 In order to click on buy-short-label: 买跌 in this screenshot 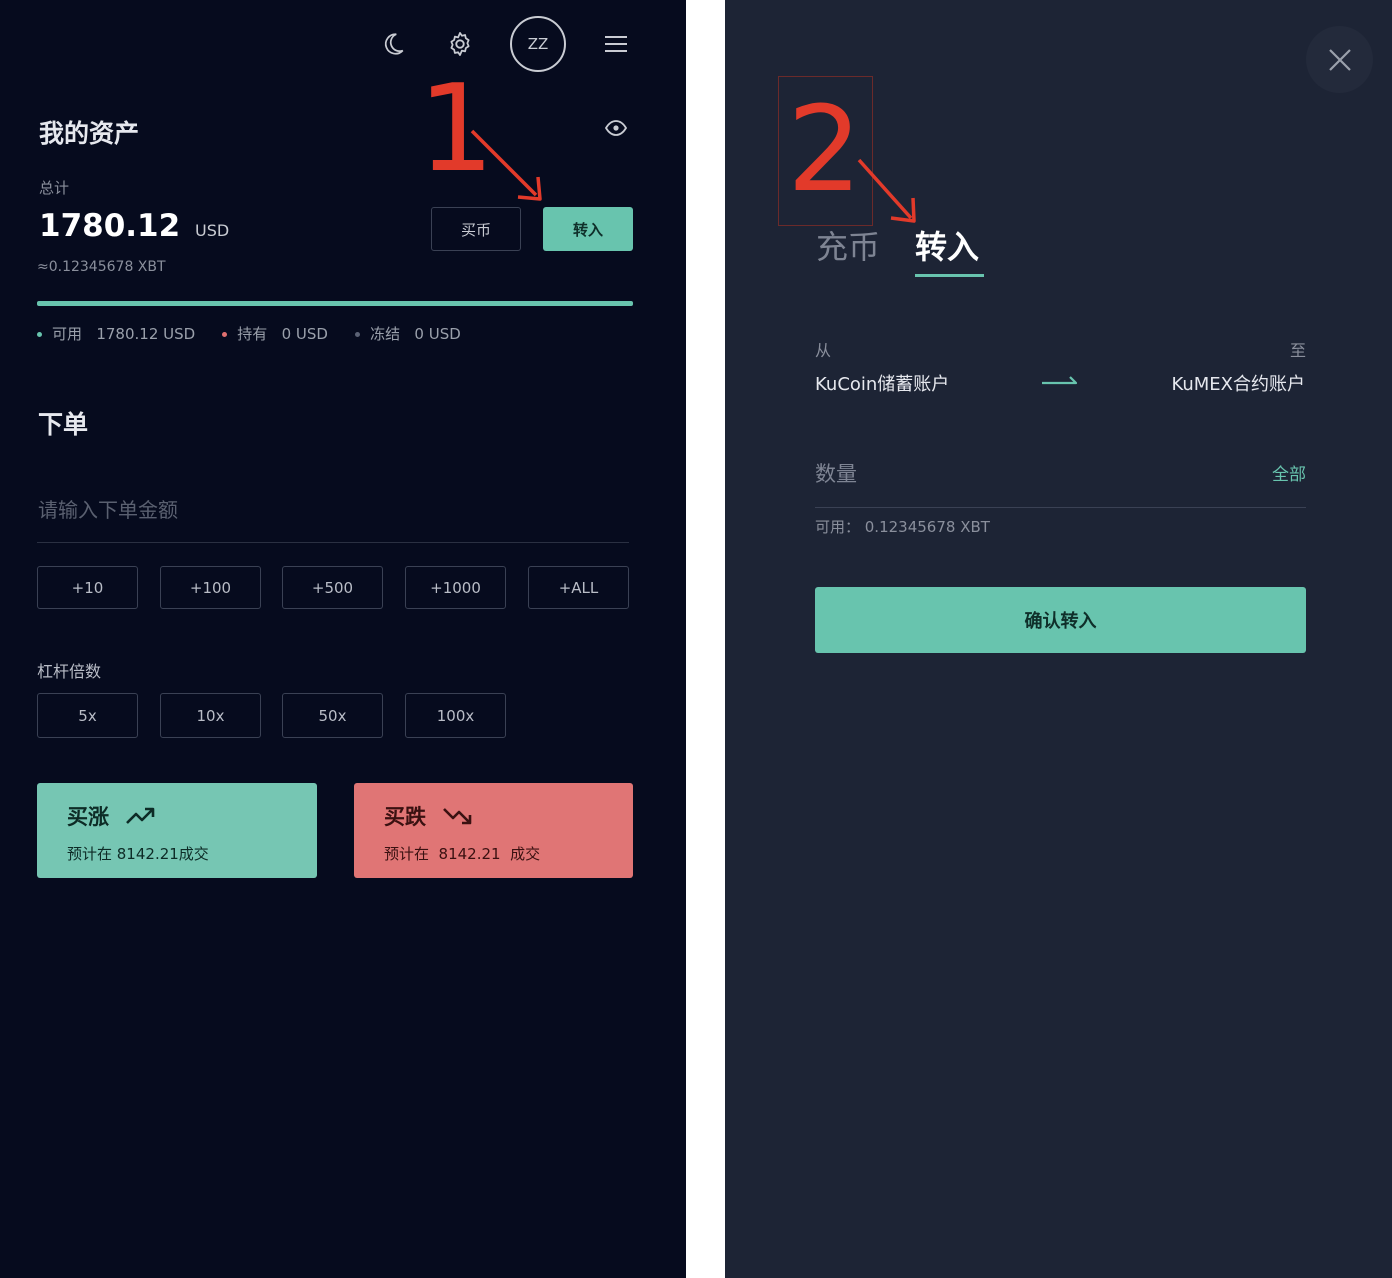, I will do `click(405, 817)`.